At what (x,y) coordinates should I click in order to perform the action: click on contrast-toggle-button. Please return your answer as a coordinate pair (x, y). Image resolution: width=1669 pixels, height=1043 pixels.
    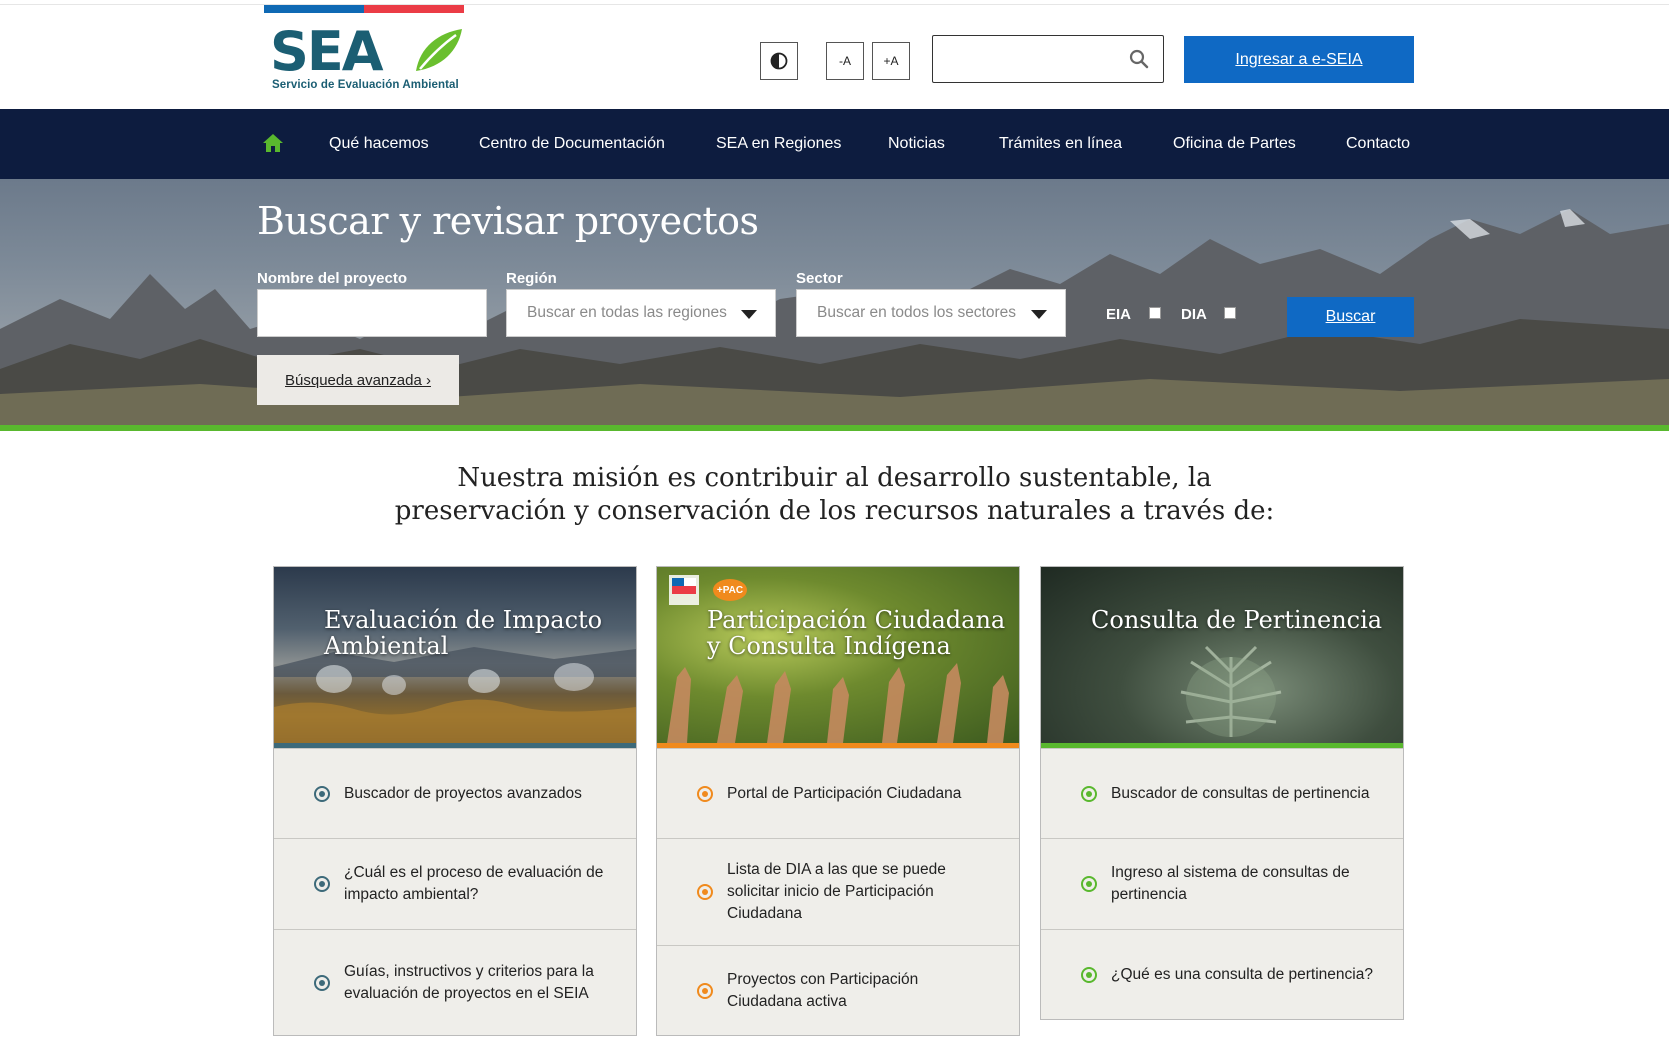
    Looking at the image, I should click on (779, 61).